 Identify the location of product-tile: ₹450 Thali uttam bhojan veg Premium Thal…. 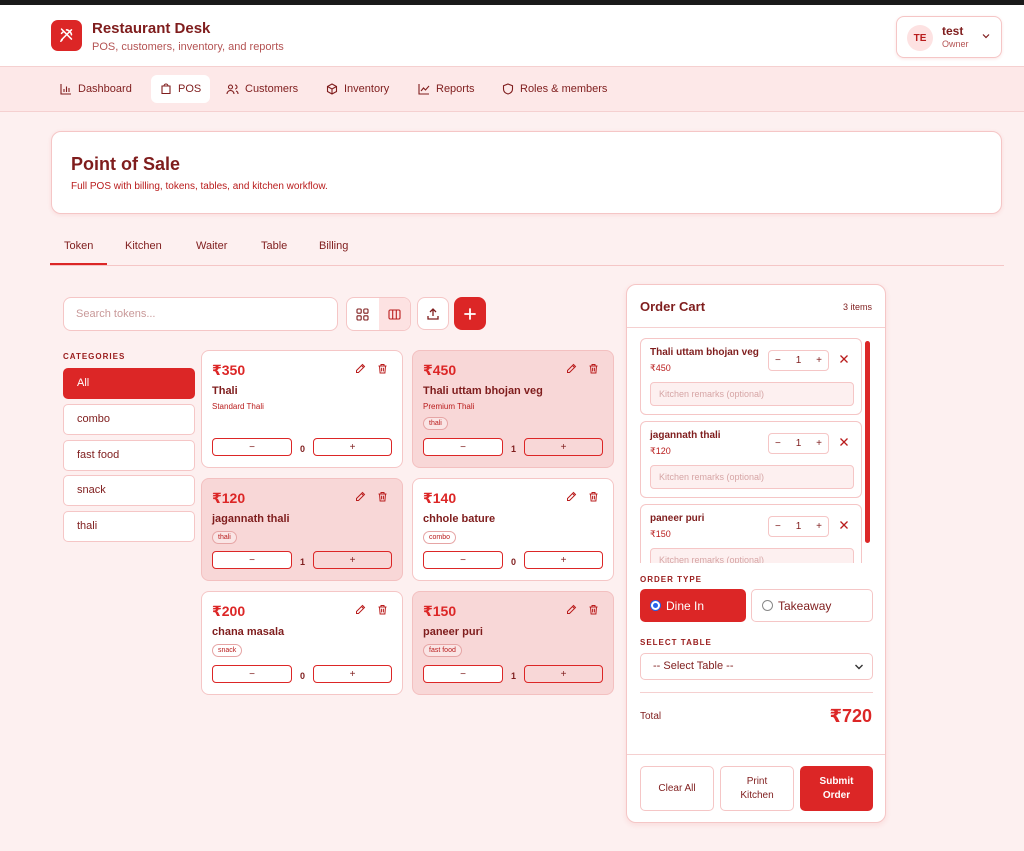
(513, 409).